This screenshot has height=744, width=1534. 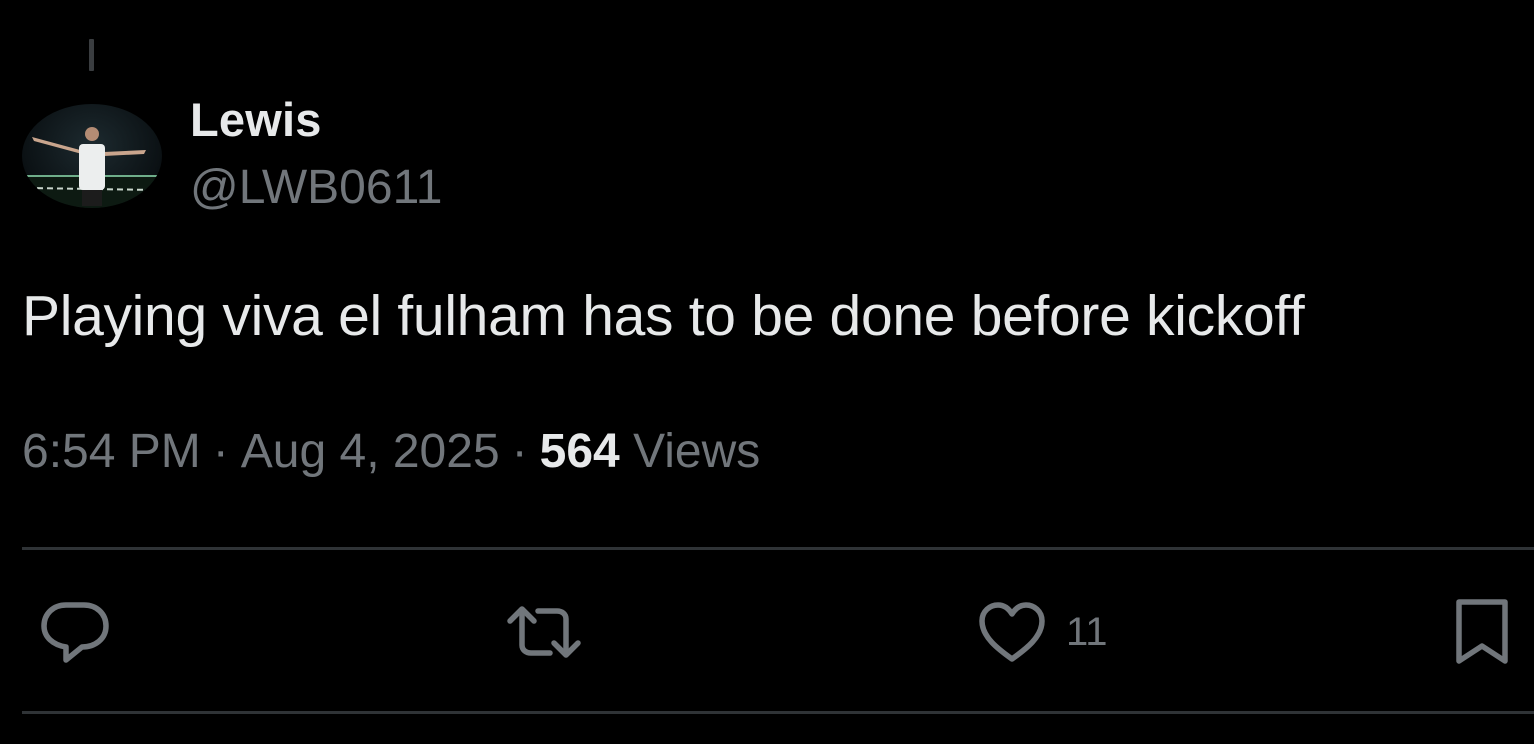 What do you see at coordinates (91, 55) in the screenshot?
I see `thread-connector-line` at bounding box center [91, 55].